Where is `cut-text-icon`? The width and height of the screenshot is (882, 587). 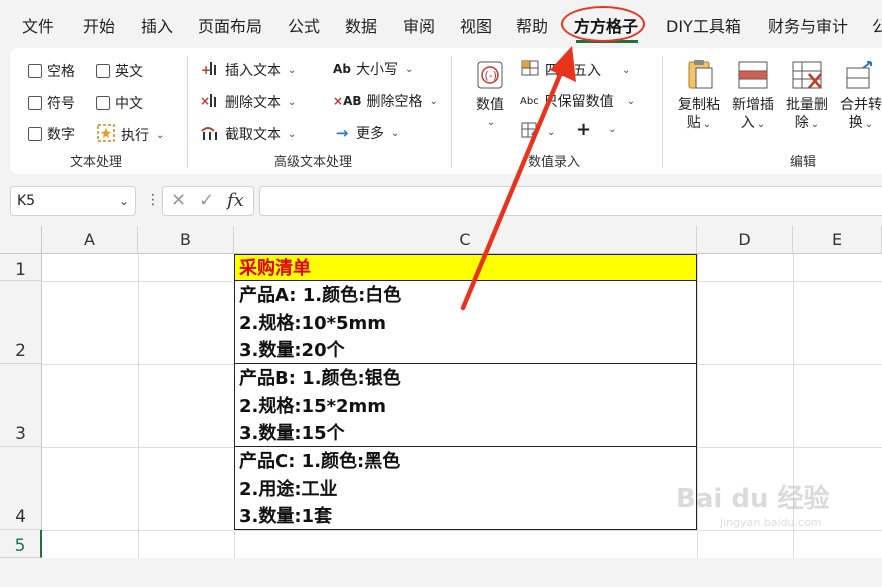
cut-text-icon is located at coordinates (210, 134).